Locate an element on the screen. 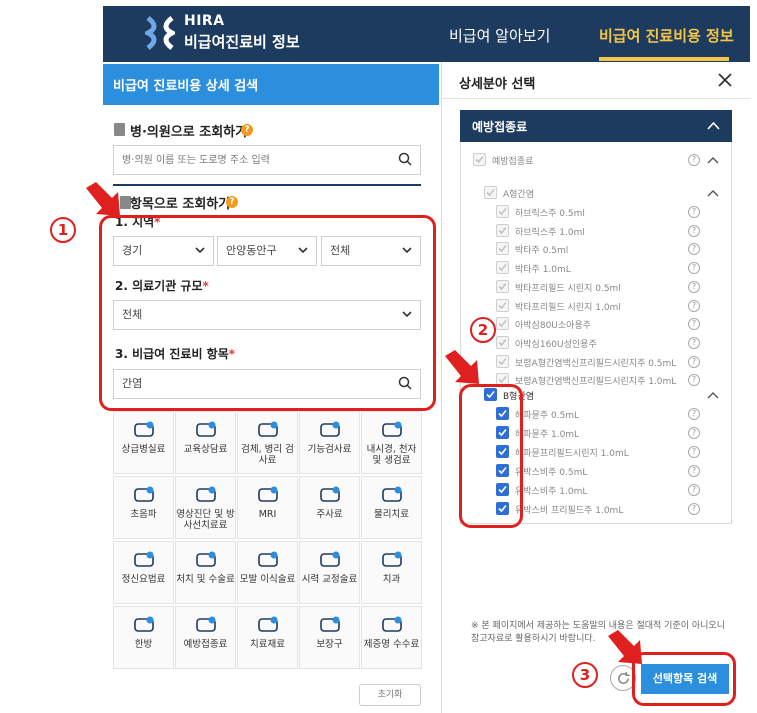  category-label: 치료재료 is located at coordinates (267, 644).